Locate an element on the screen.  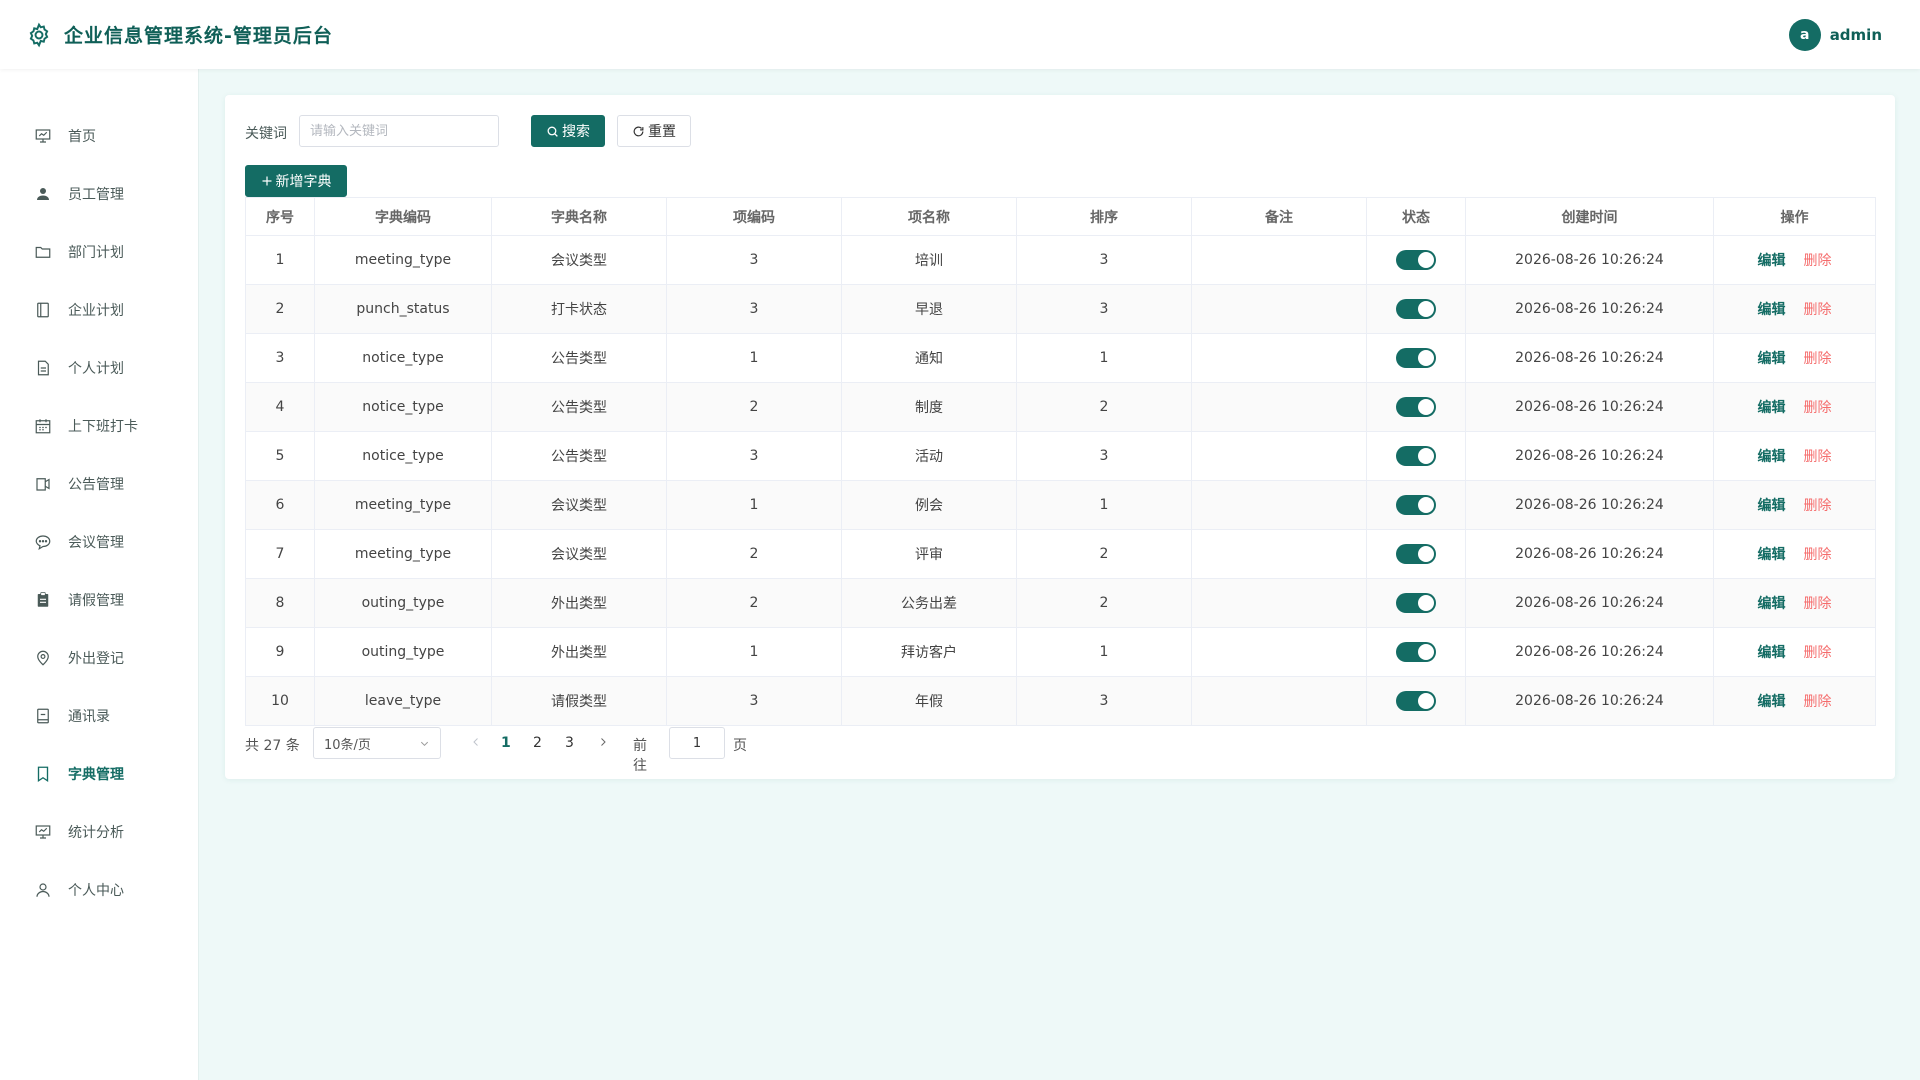
search-button-label: 搜索 is located at coordinates (576, 132).